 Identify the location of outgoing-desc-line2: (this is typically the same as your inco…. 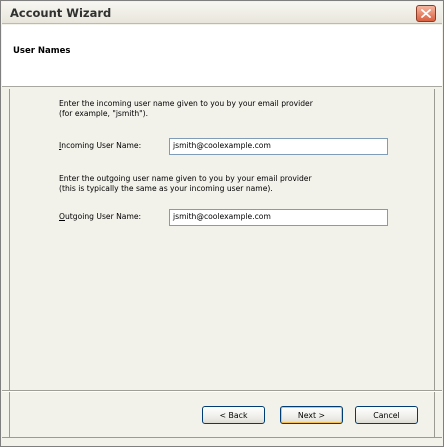
(166, 188).